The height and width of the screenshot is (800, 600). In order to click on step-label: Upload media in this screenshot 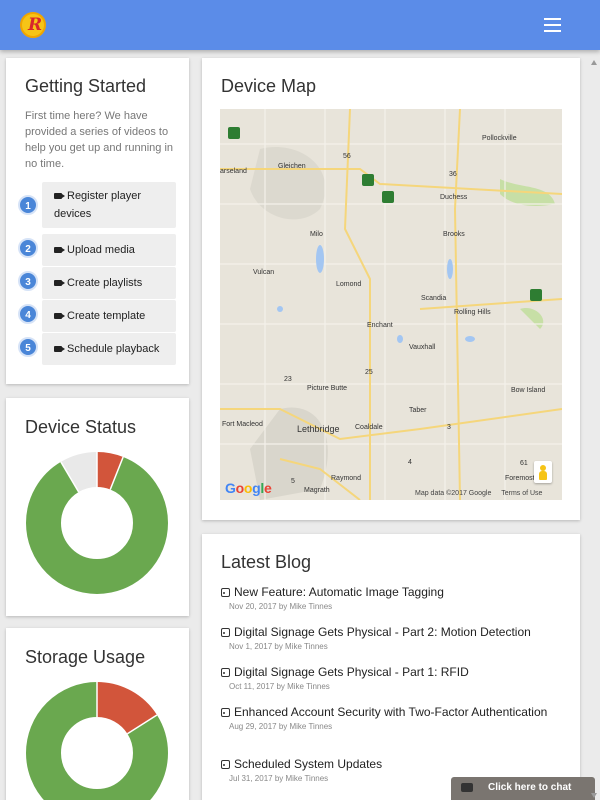, I will do `click(101, 250)`.